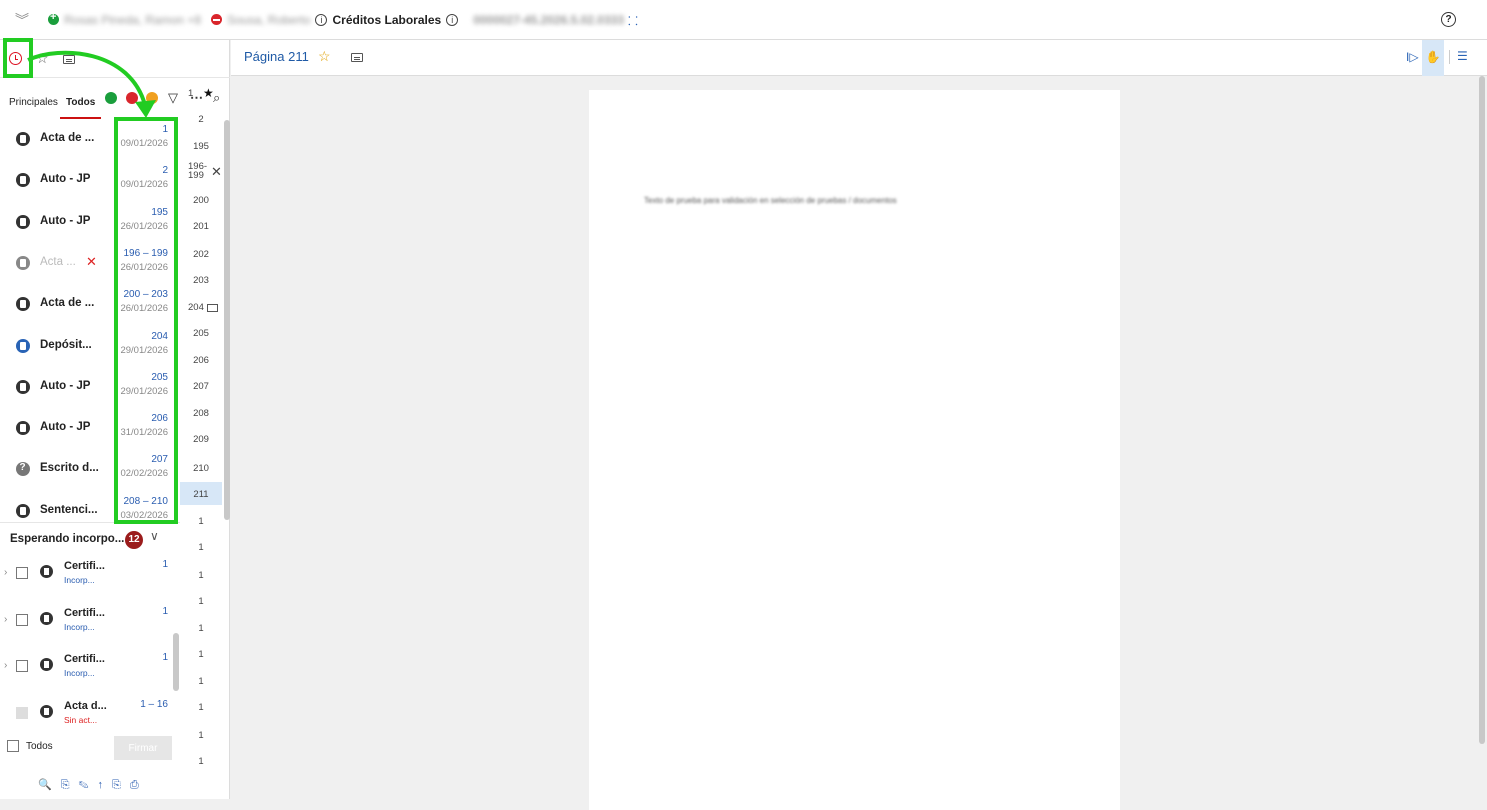 This screenshot has width=1487, height=810. I want to click on page-number: 201, so click(201, 226).